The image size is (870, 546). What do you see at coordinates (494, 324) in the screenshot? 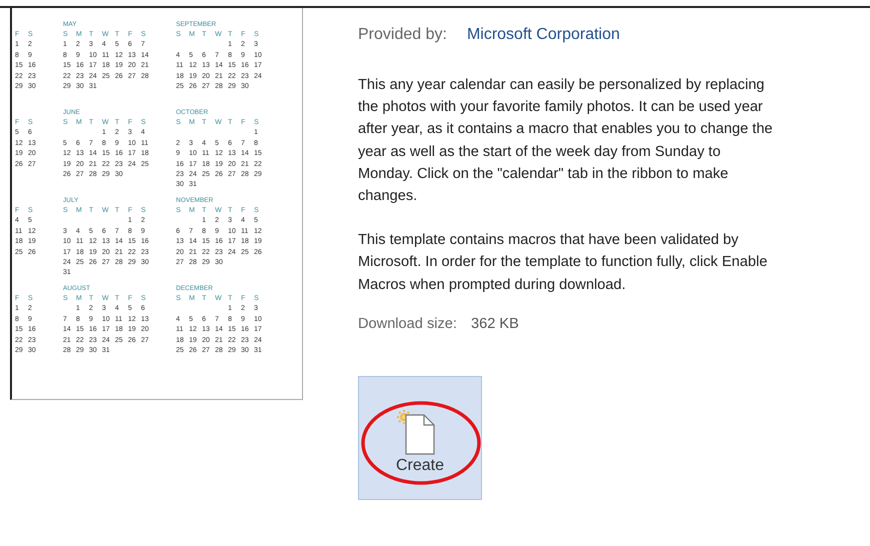
I see `download-size-value: 362 KB` at bounding box center [494, 324].